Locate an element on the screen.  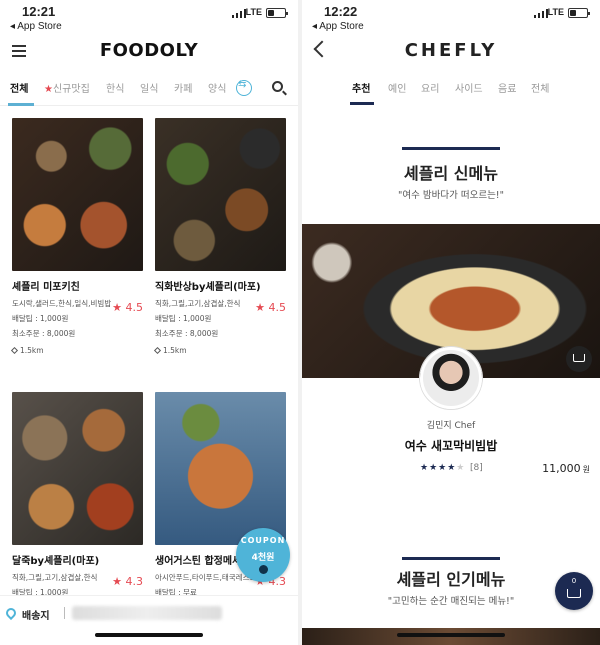
delivery-label: 배송지 is located at coordinates (36, 616).